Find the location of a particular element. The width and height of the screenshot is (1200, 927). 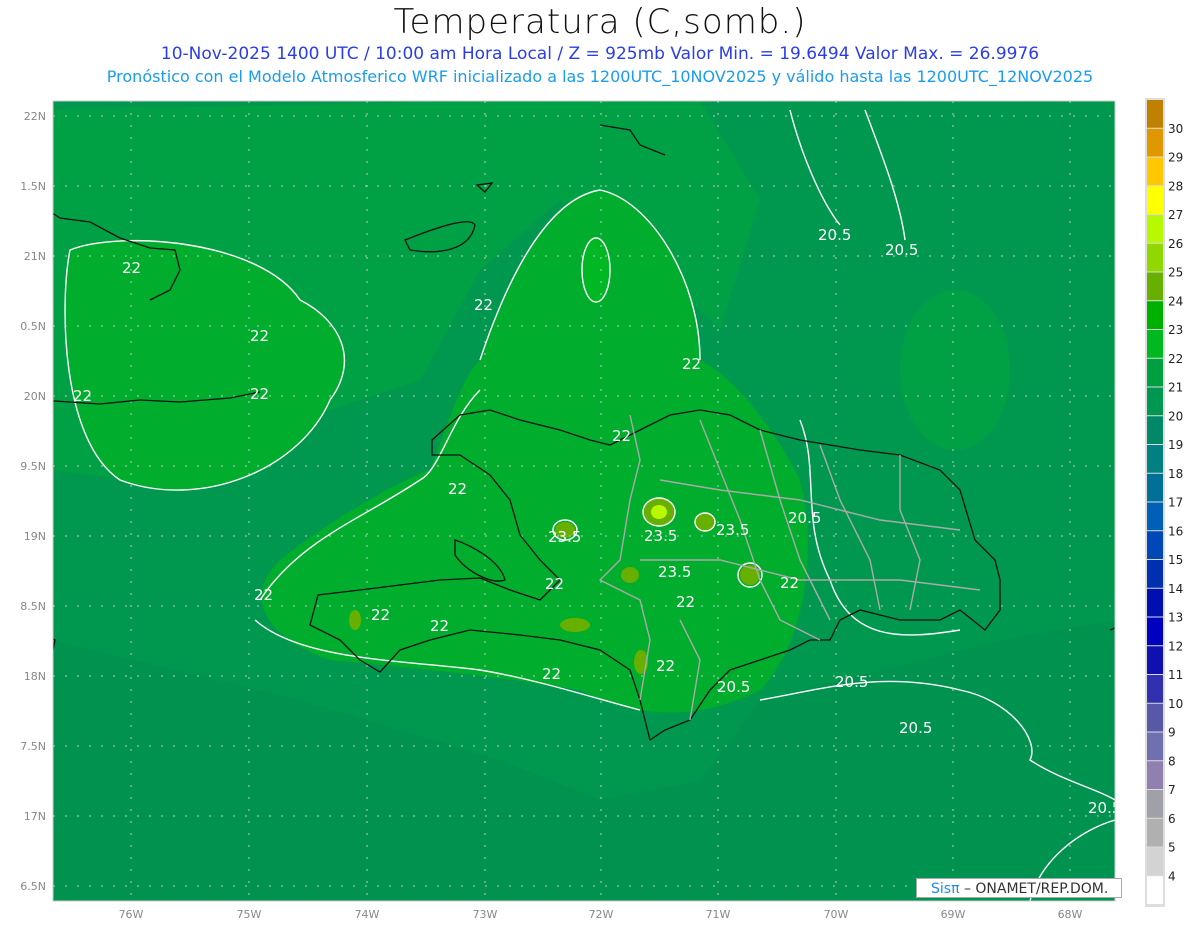

colorbar-label: 20 is located at coordinates (1175, 416).